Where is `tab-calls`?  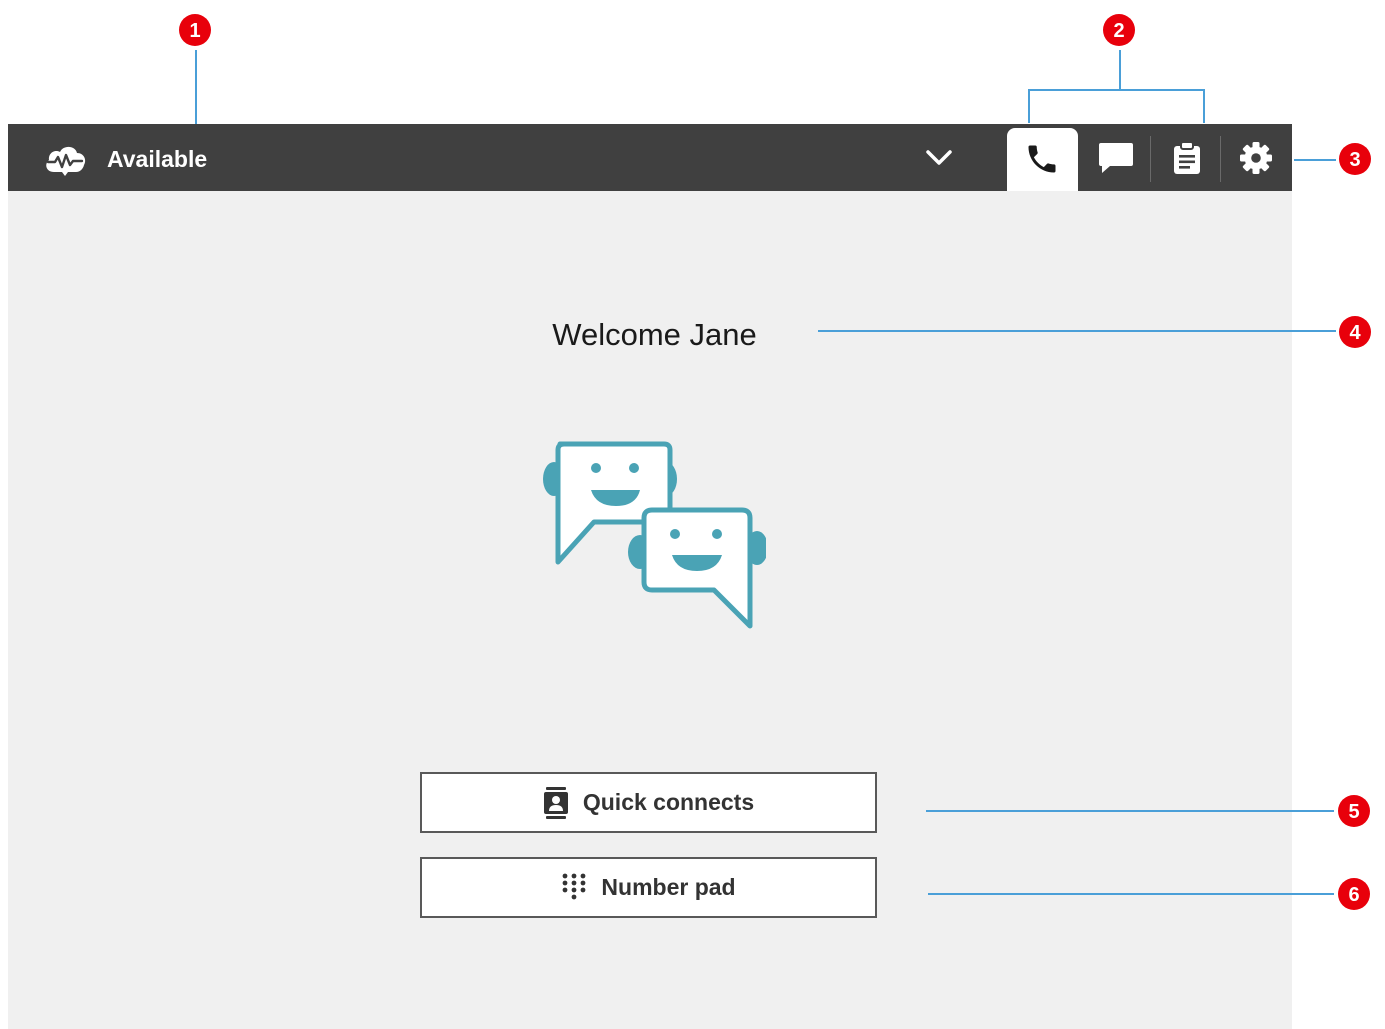
tab-calls is located at coordinates (1042, 159).